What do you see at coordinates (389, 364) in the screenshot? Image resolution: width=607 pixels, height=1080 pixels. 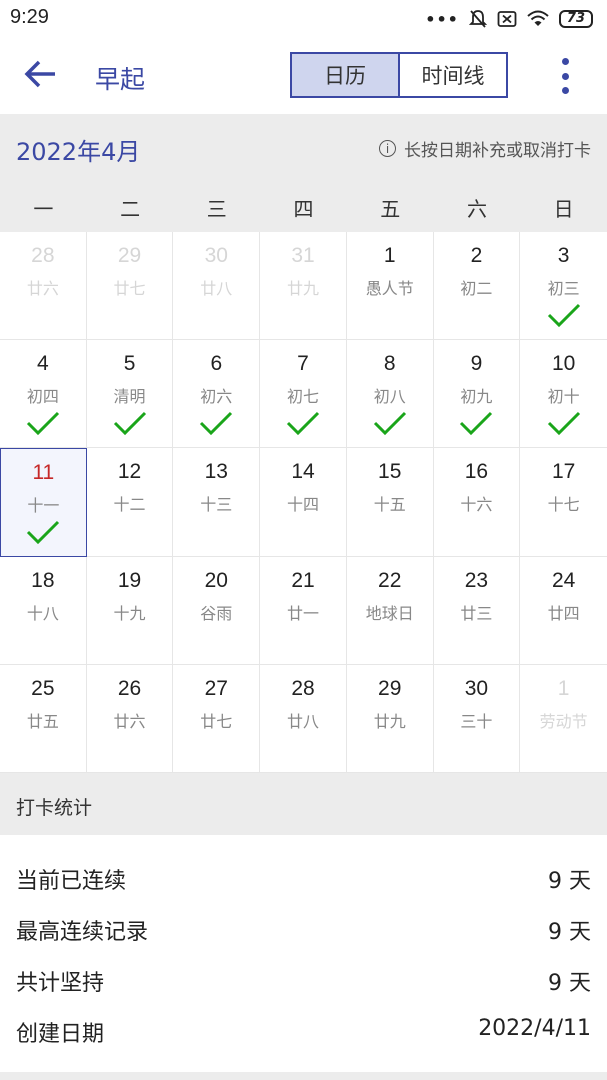 I see `day-number: 8` at bounding box center [389, 364].